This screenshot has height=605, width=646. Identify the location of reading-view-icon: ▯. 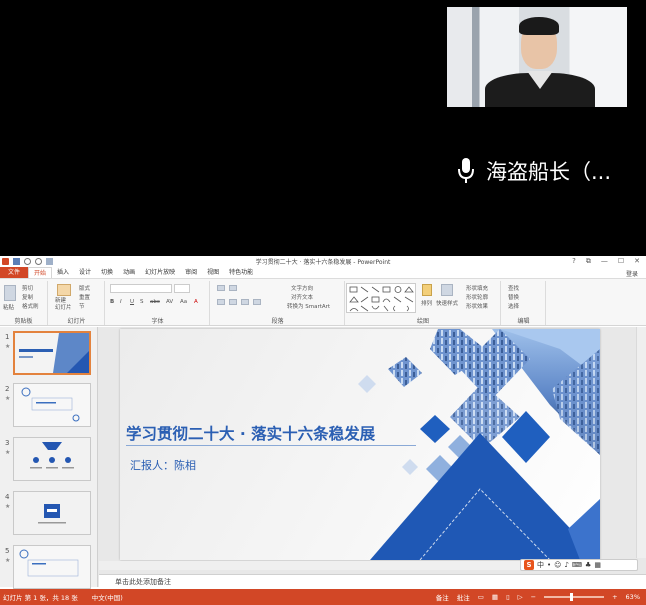
(508, 597).